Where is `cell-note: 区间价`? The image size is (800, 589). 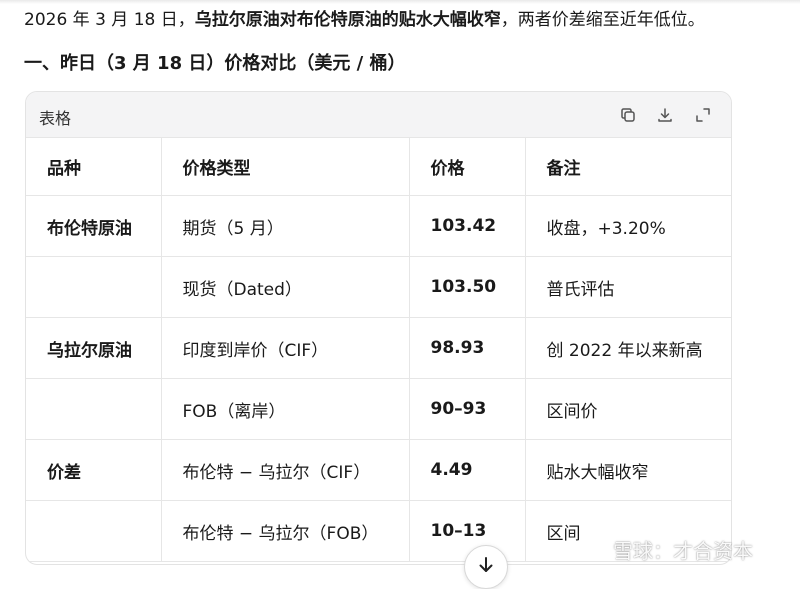
cell-note: 区间价 is located at coordinates (628, 409).